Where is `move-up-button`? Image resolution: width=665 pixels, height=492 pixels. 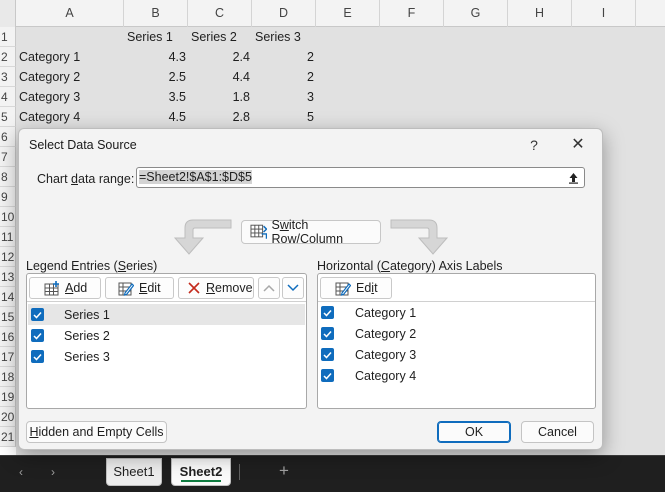 move-up-button is located at coordinates (269, 288).